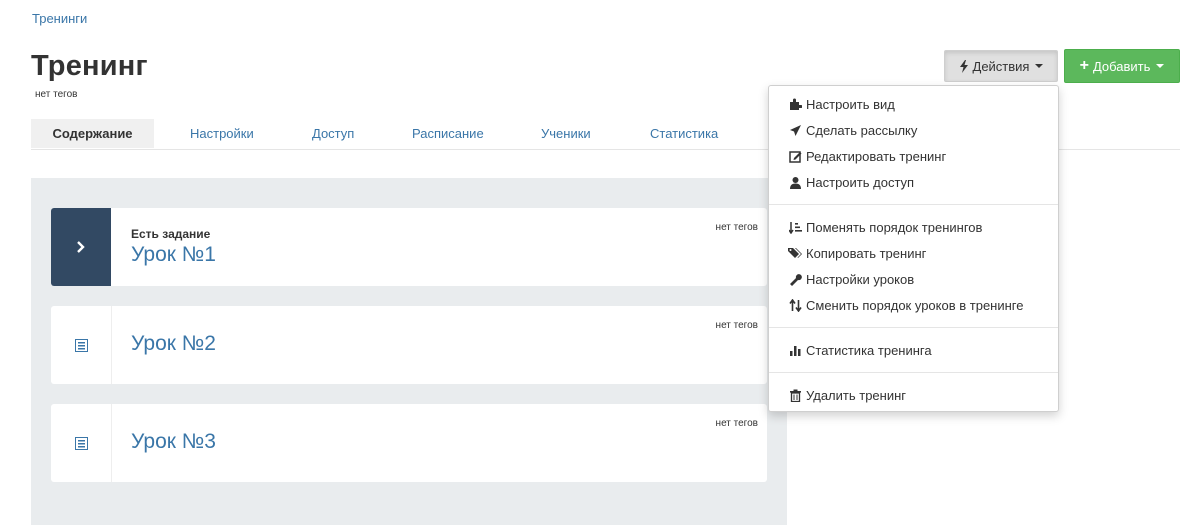 The width and height of the screenshot is (1193, 525). I want to click on lesson-title-link: Урок №2, so click(173, 344).